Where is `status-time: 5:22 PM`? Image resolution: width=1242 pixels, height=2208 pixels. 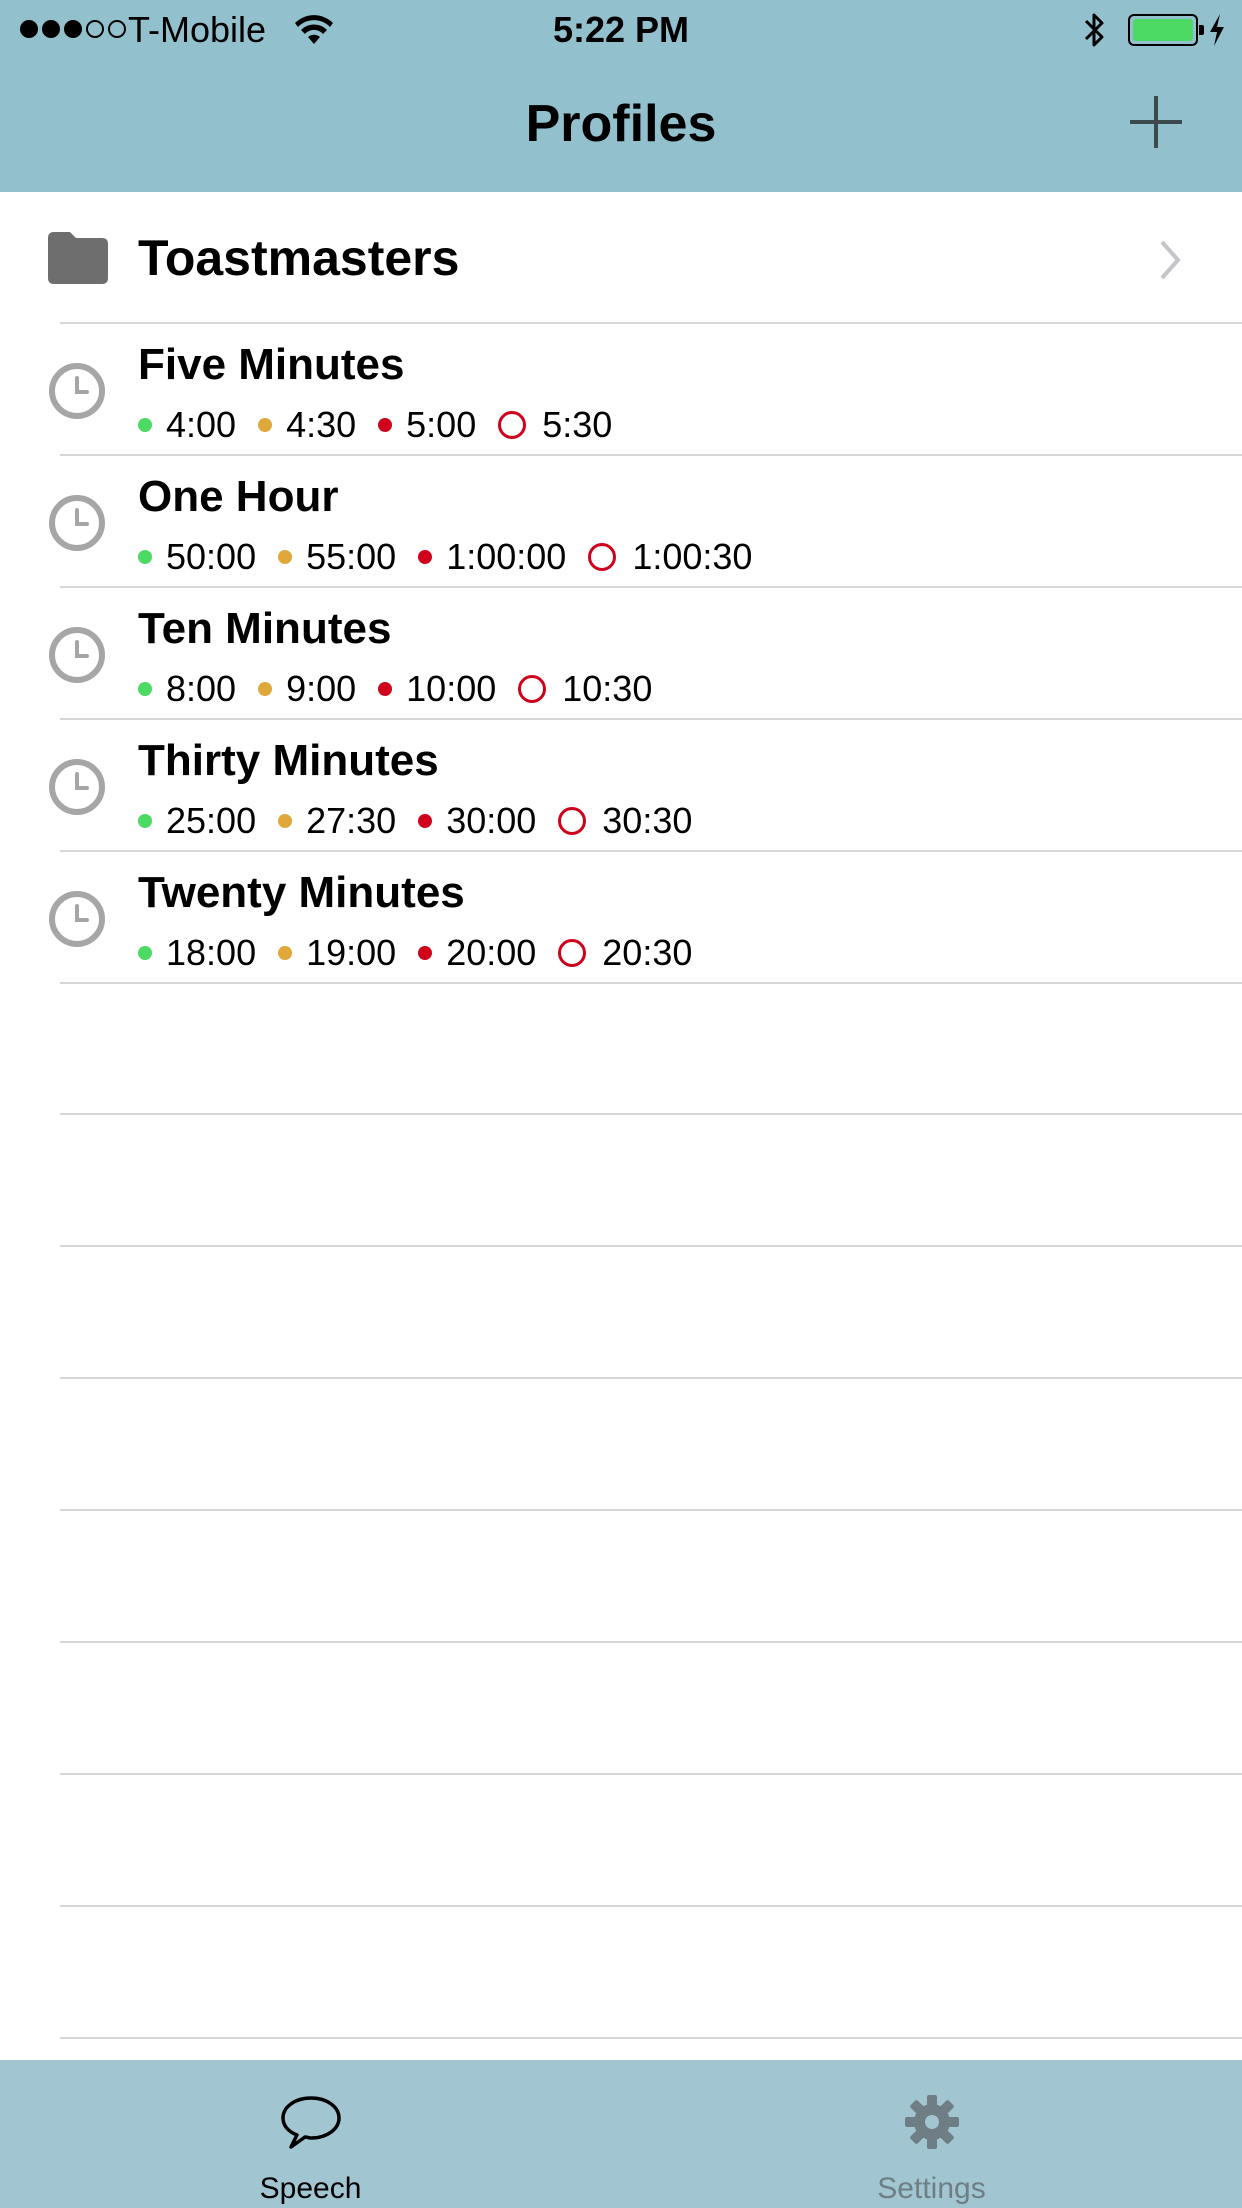
status-time: 5:22 PM is located at coordinates (621, 29).